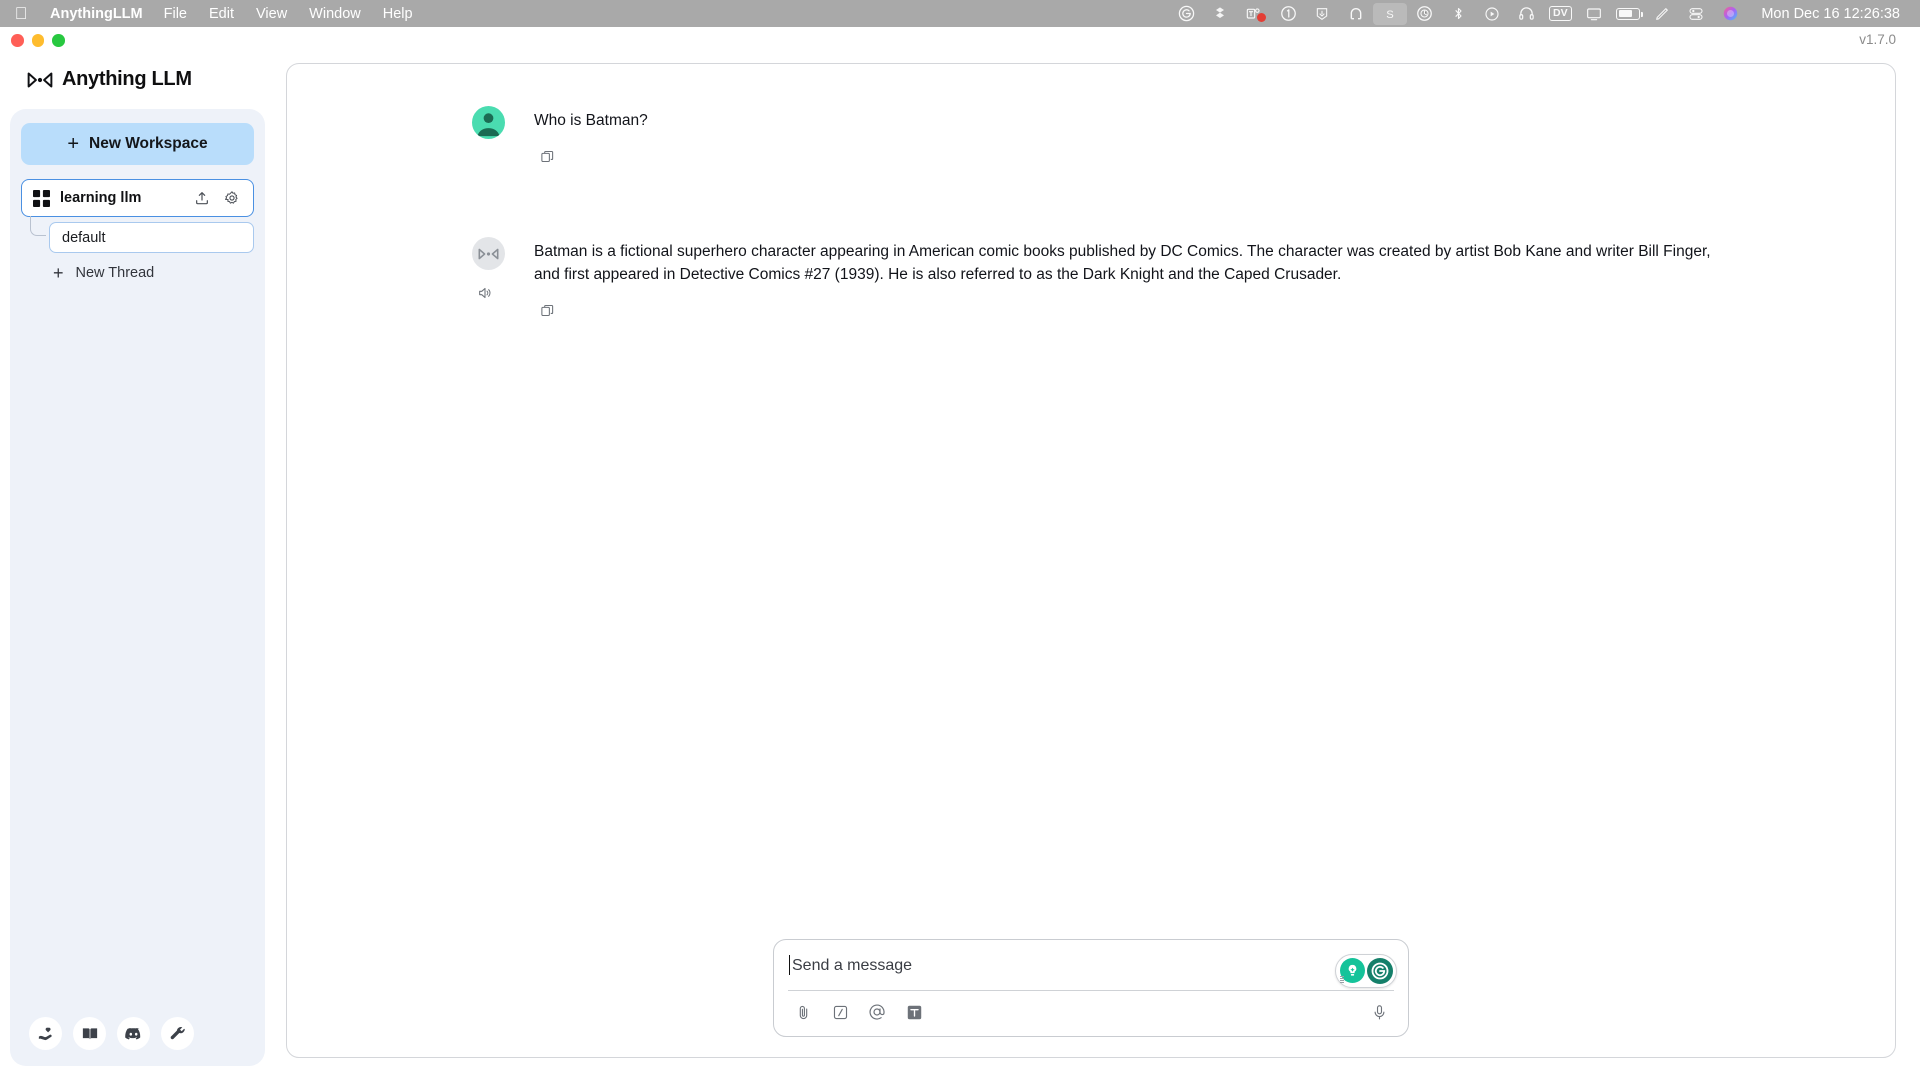 This screenshot has height=1080, width=1920. I want to click on upload-icon, so click(202, 198).